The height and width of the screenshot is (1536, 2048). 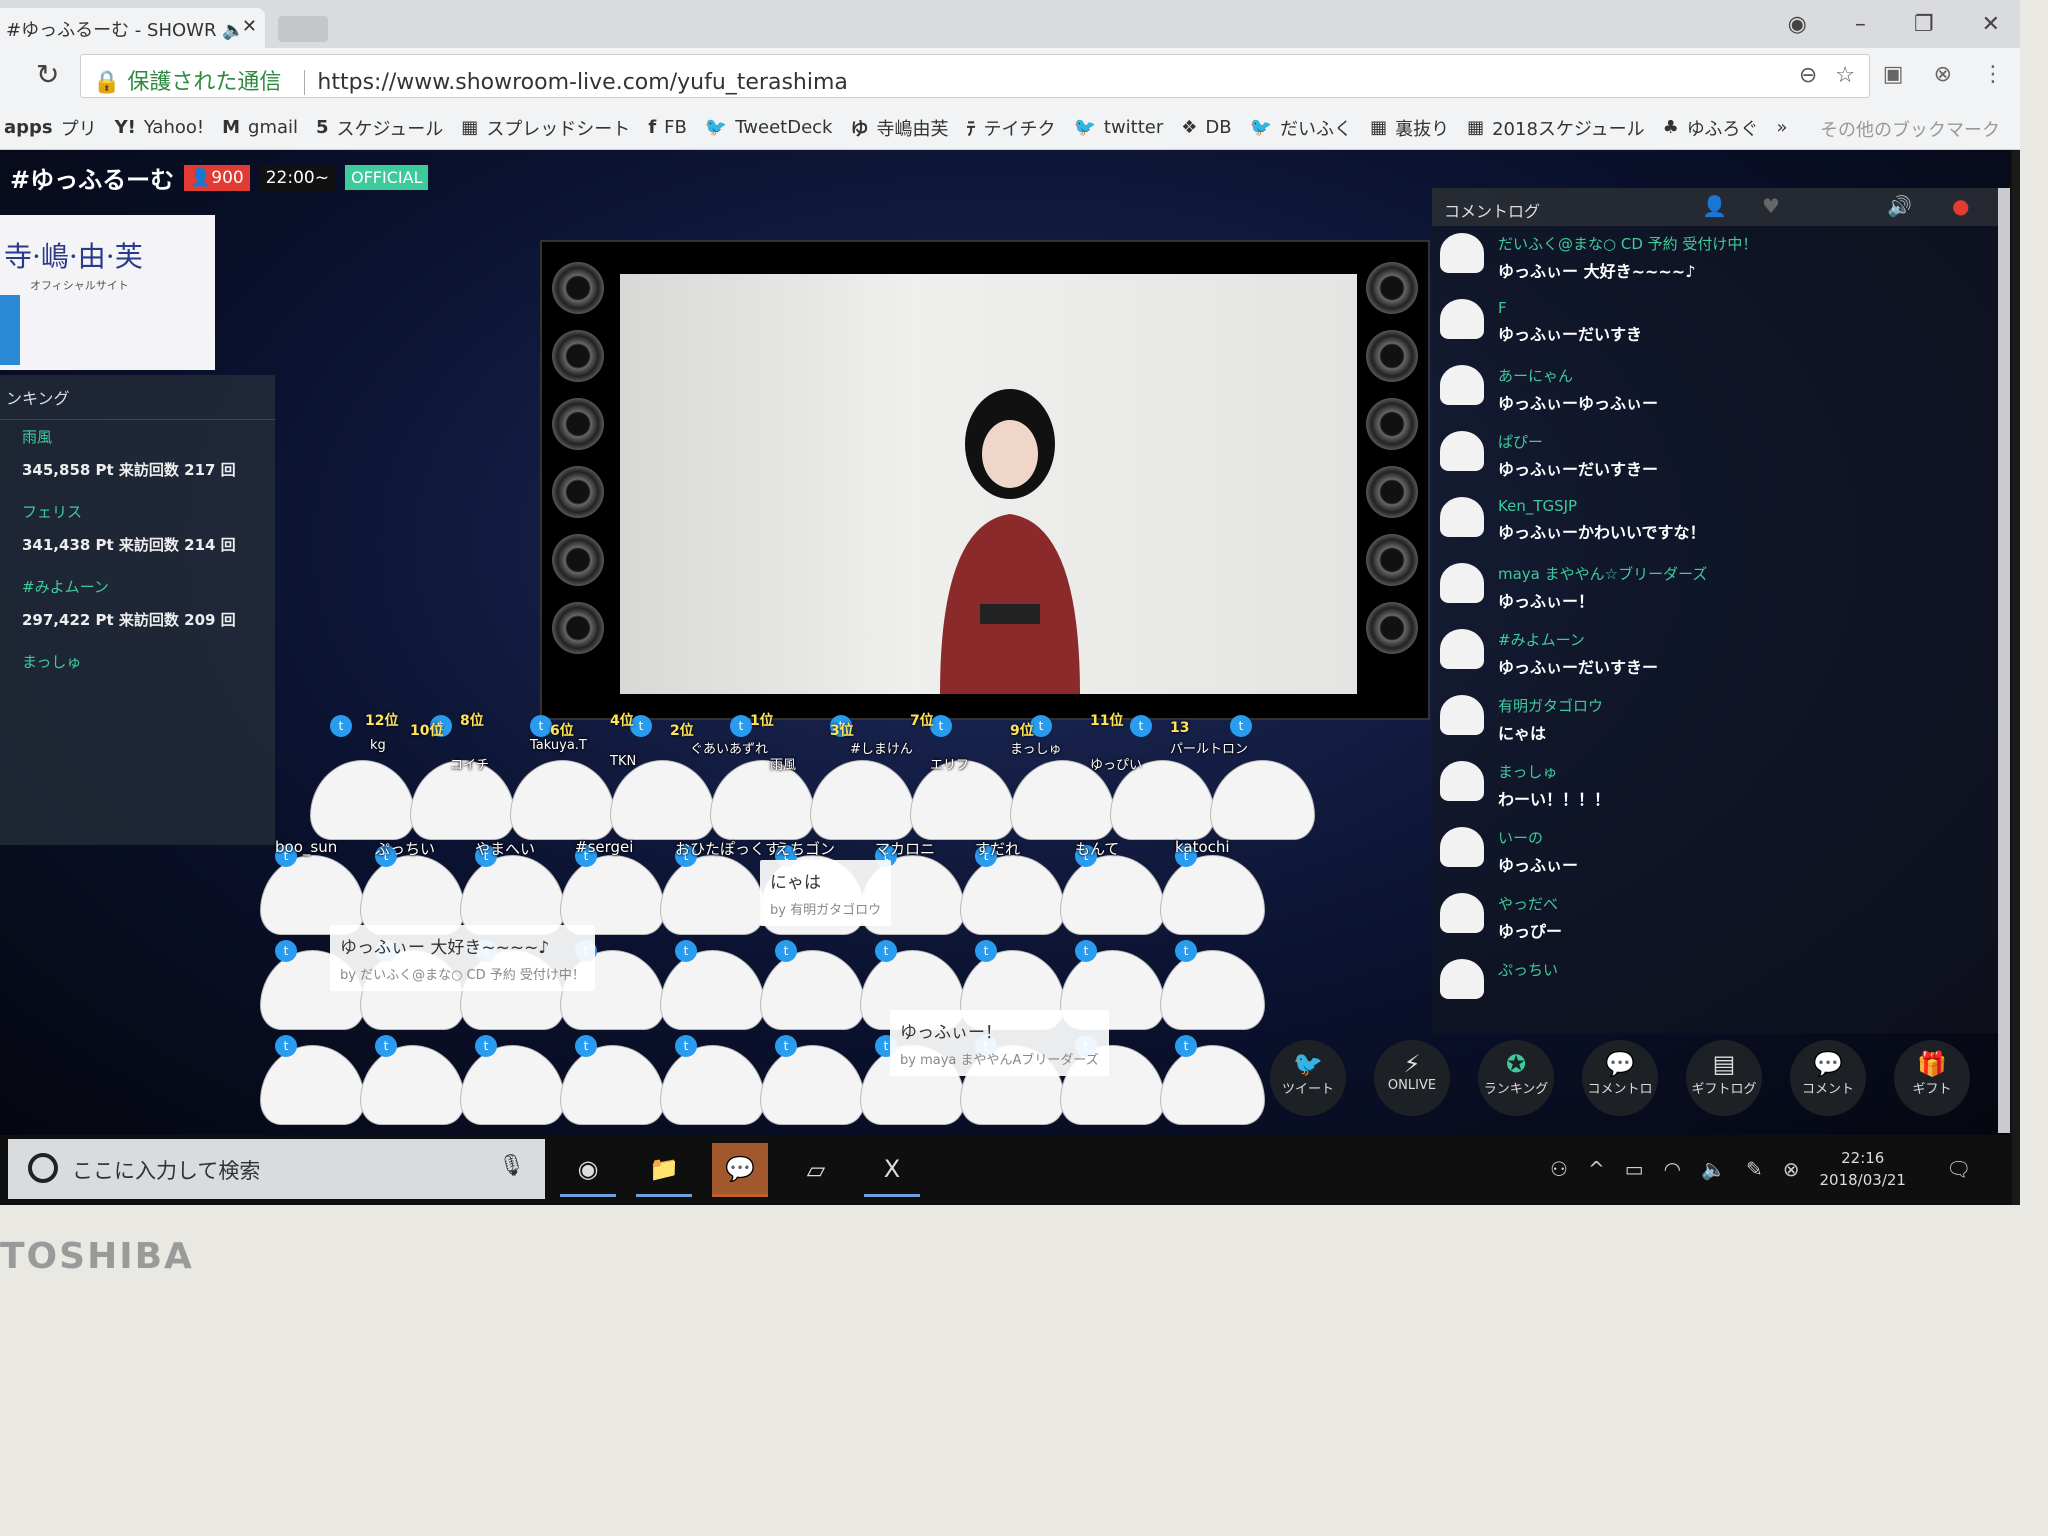 I want to click on bookmark-item: 5 スケジュール, so click(x=379, y=128).